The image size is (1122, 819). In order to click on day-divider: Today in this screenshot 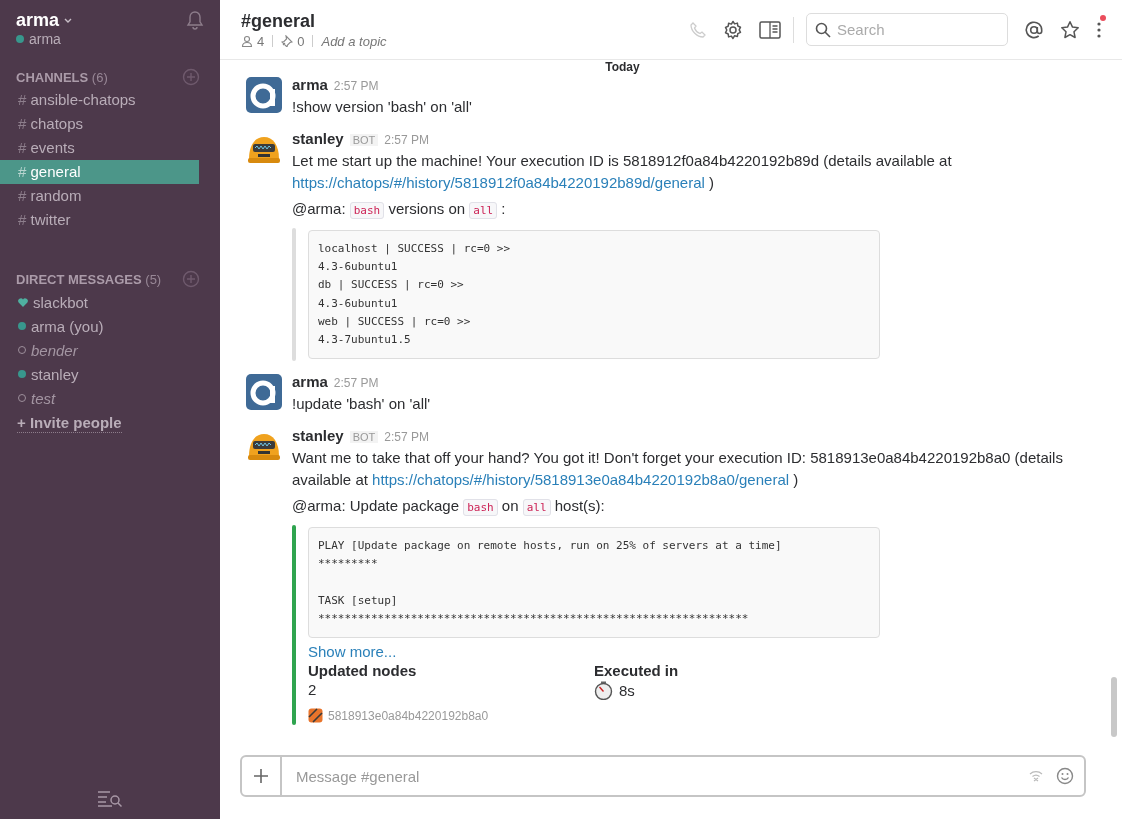, I will do `click(622, 67)`.